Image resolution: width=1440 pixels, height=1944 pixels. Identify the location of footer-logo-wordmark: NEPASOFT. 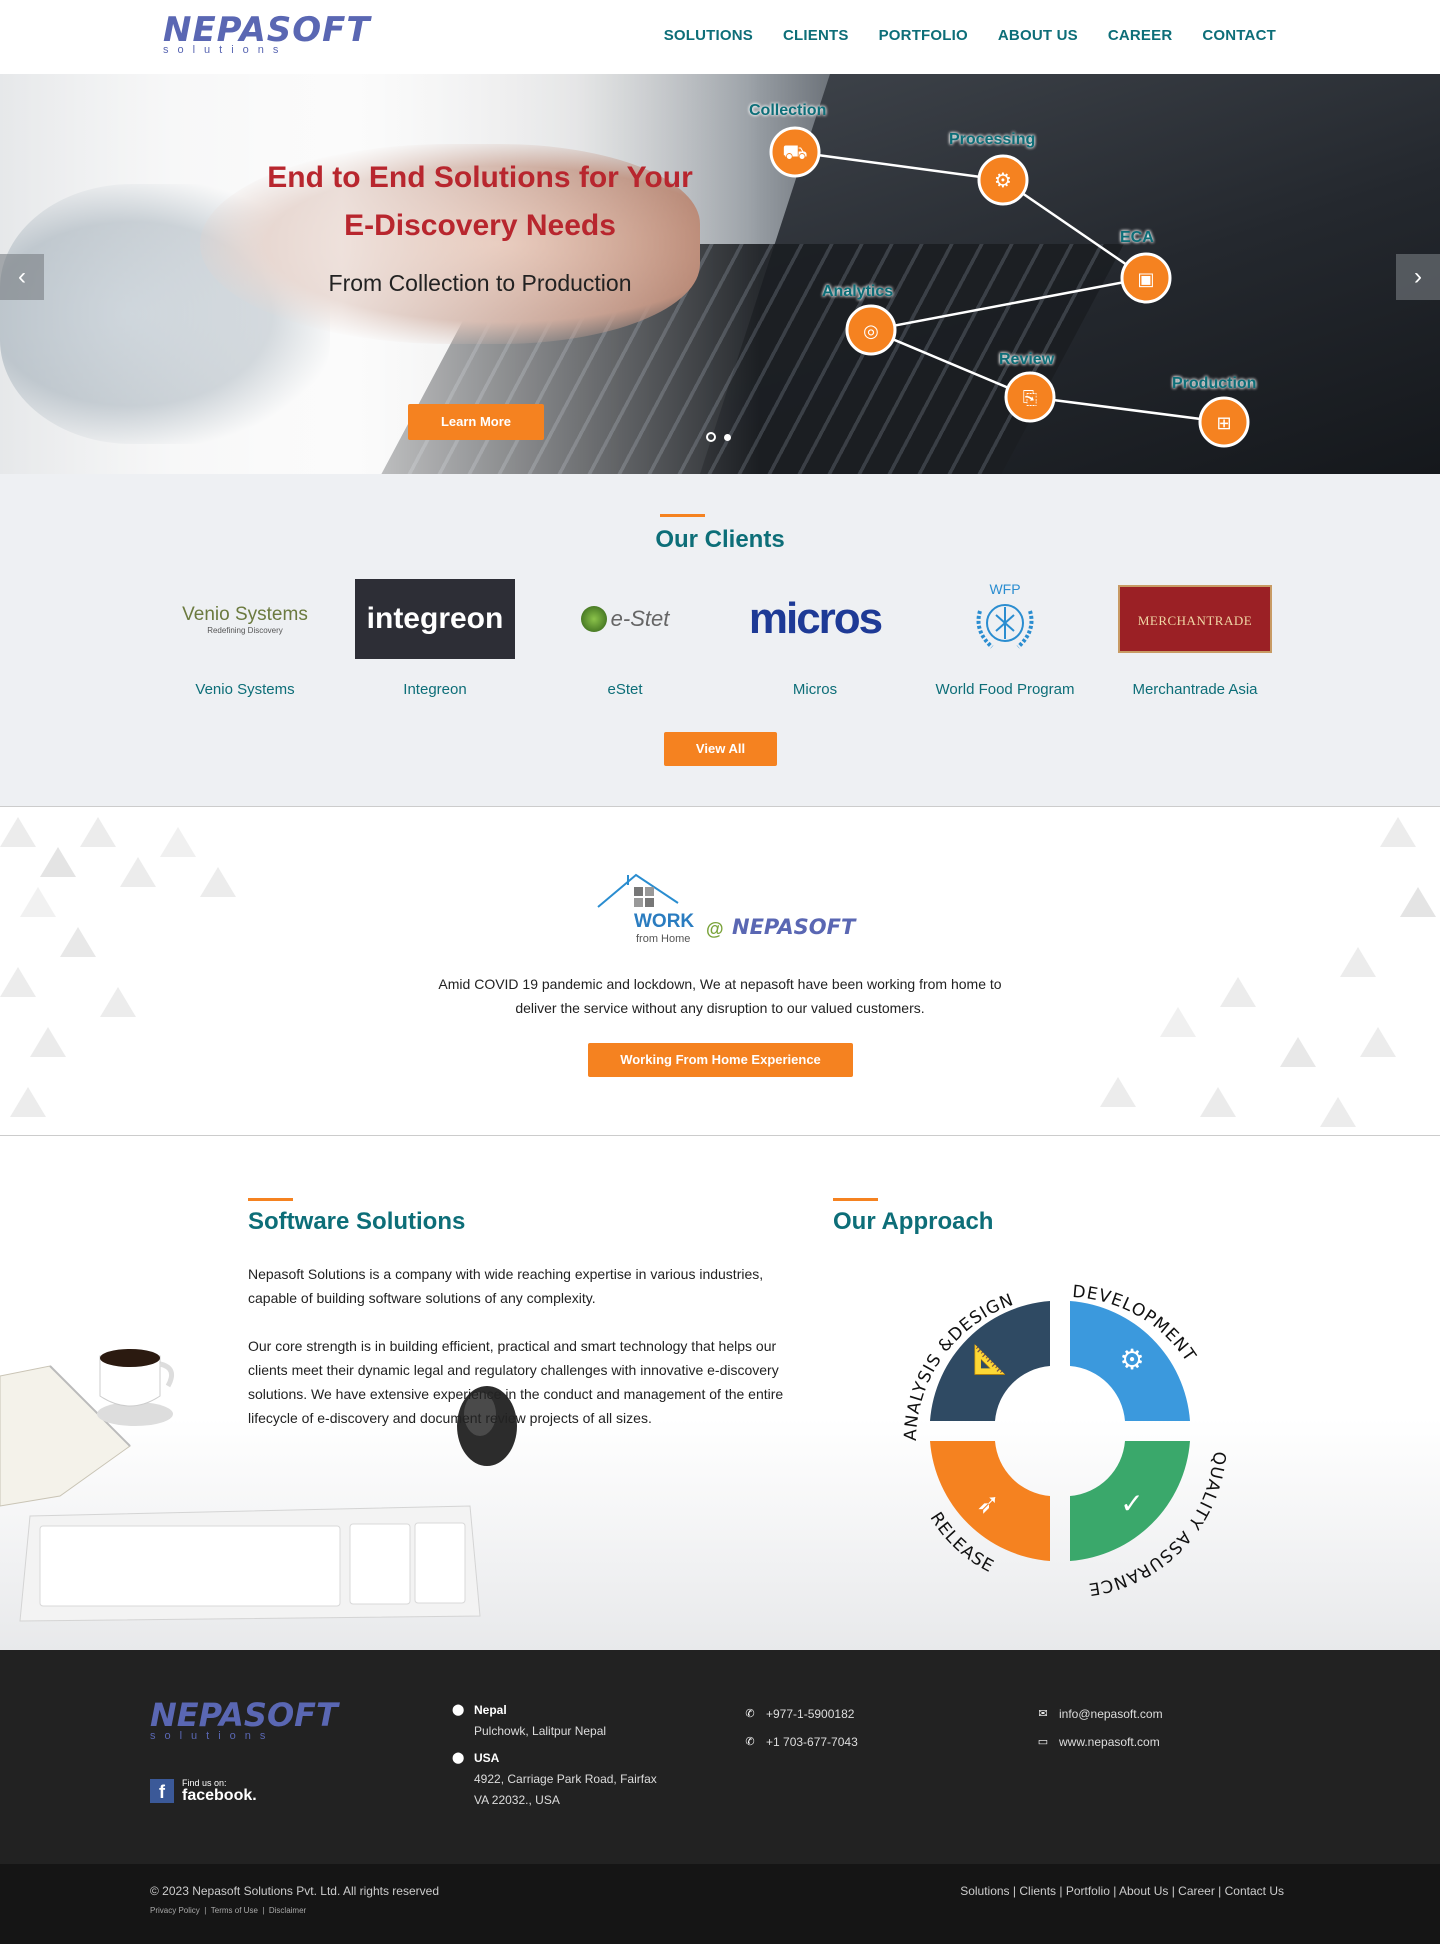
(244, 1715).